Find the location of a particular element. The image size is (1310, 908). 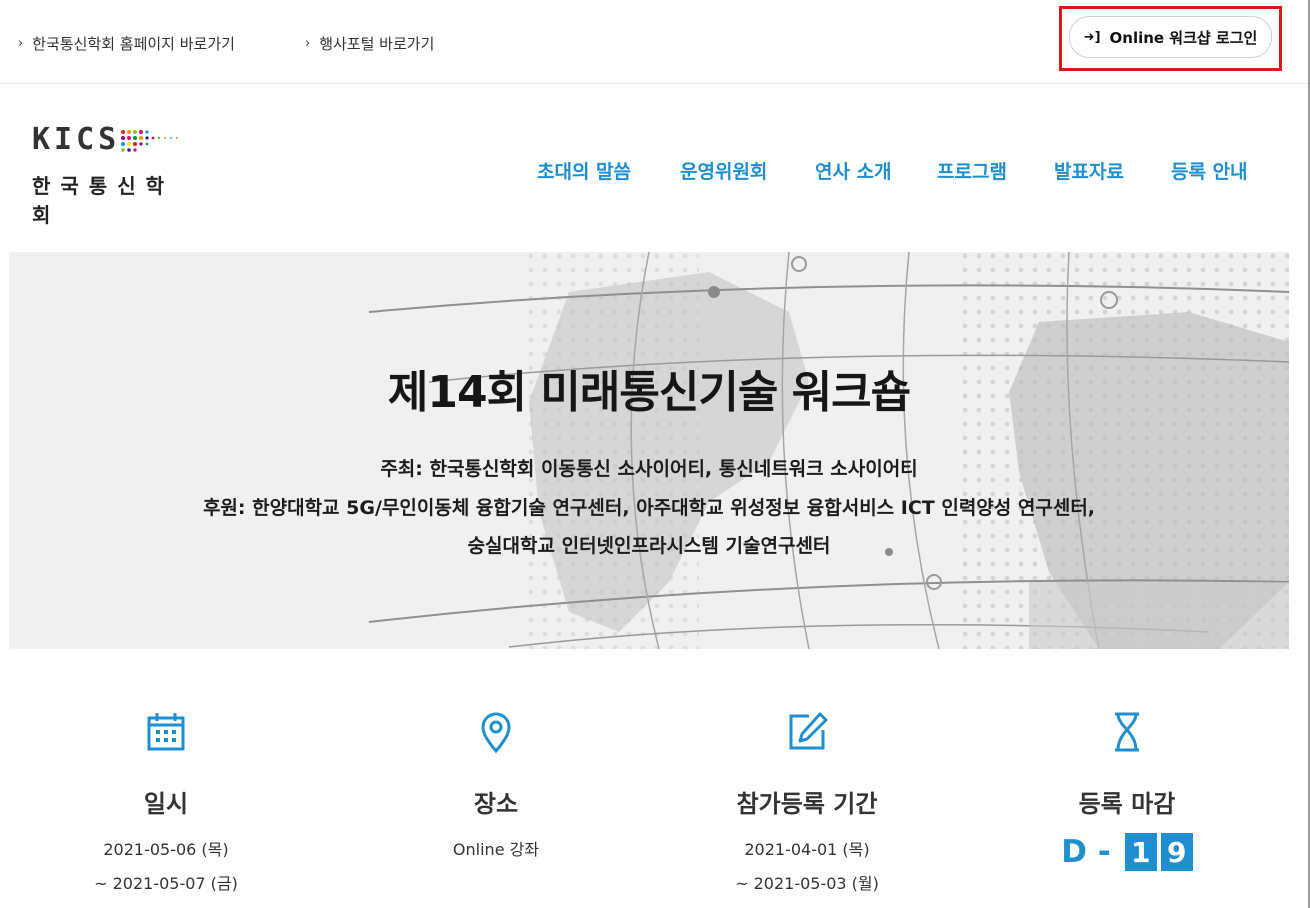

logo-dots-graphic is located at coordinates (149, 141).